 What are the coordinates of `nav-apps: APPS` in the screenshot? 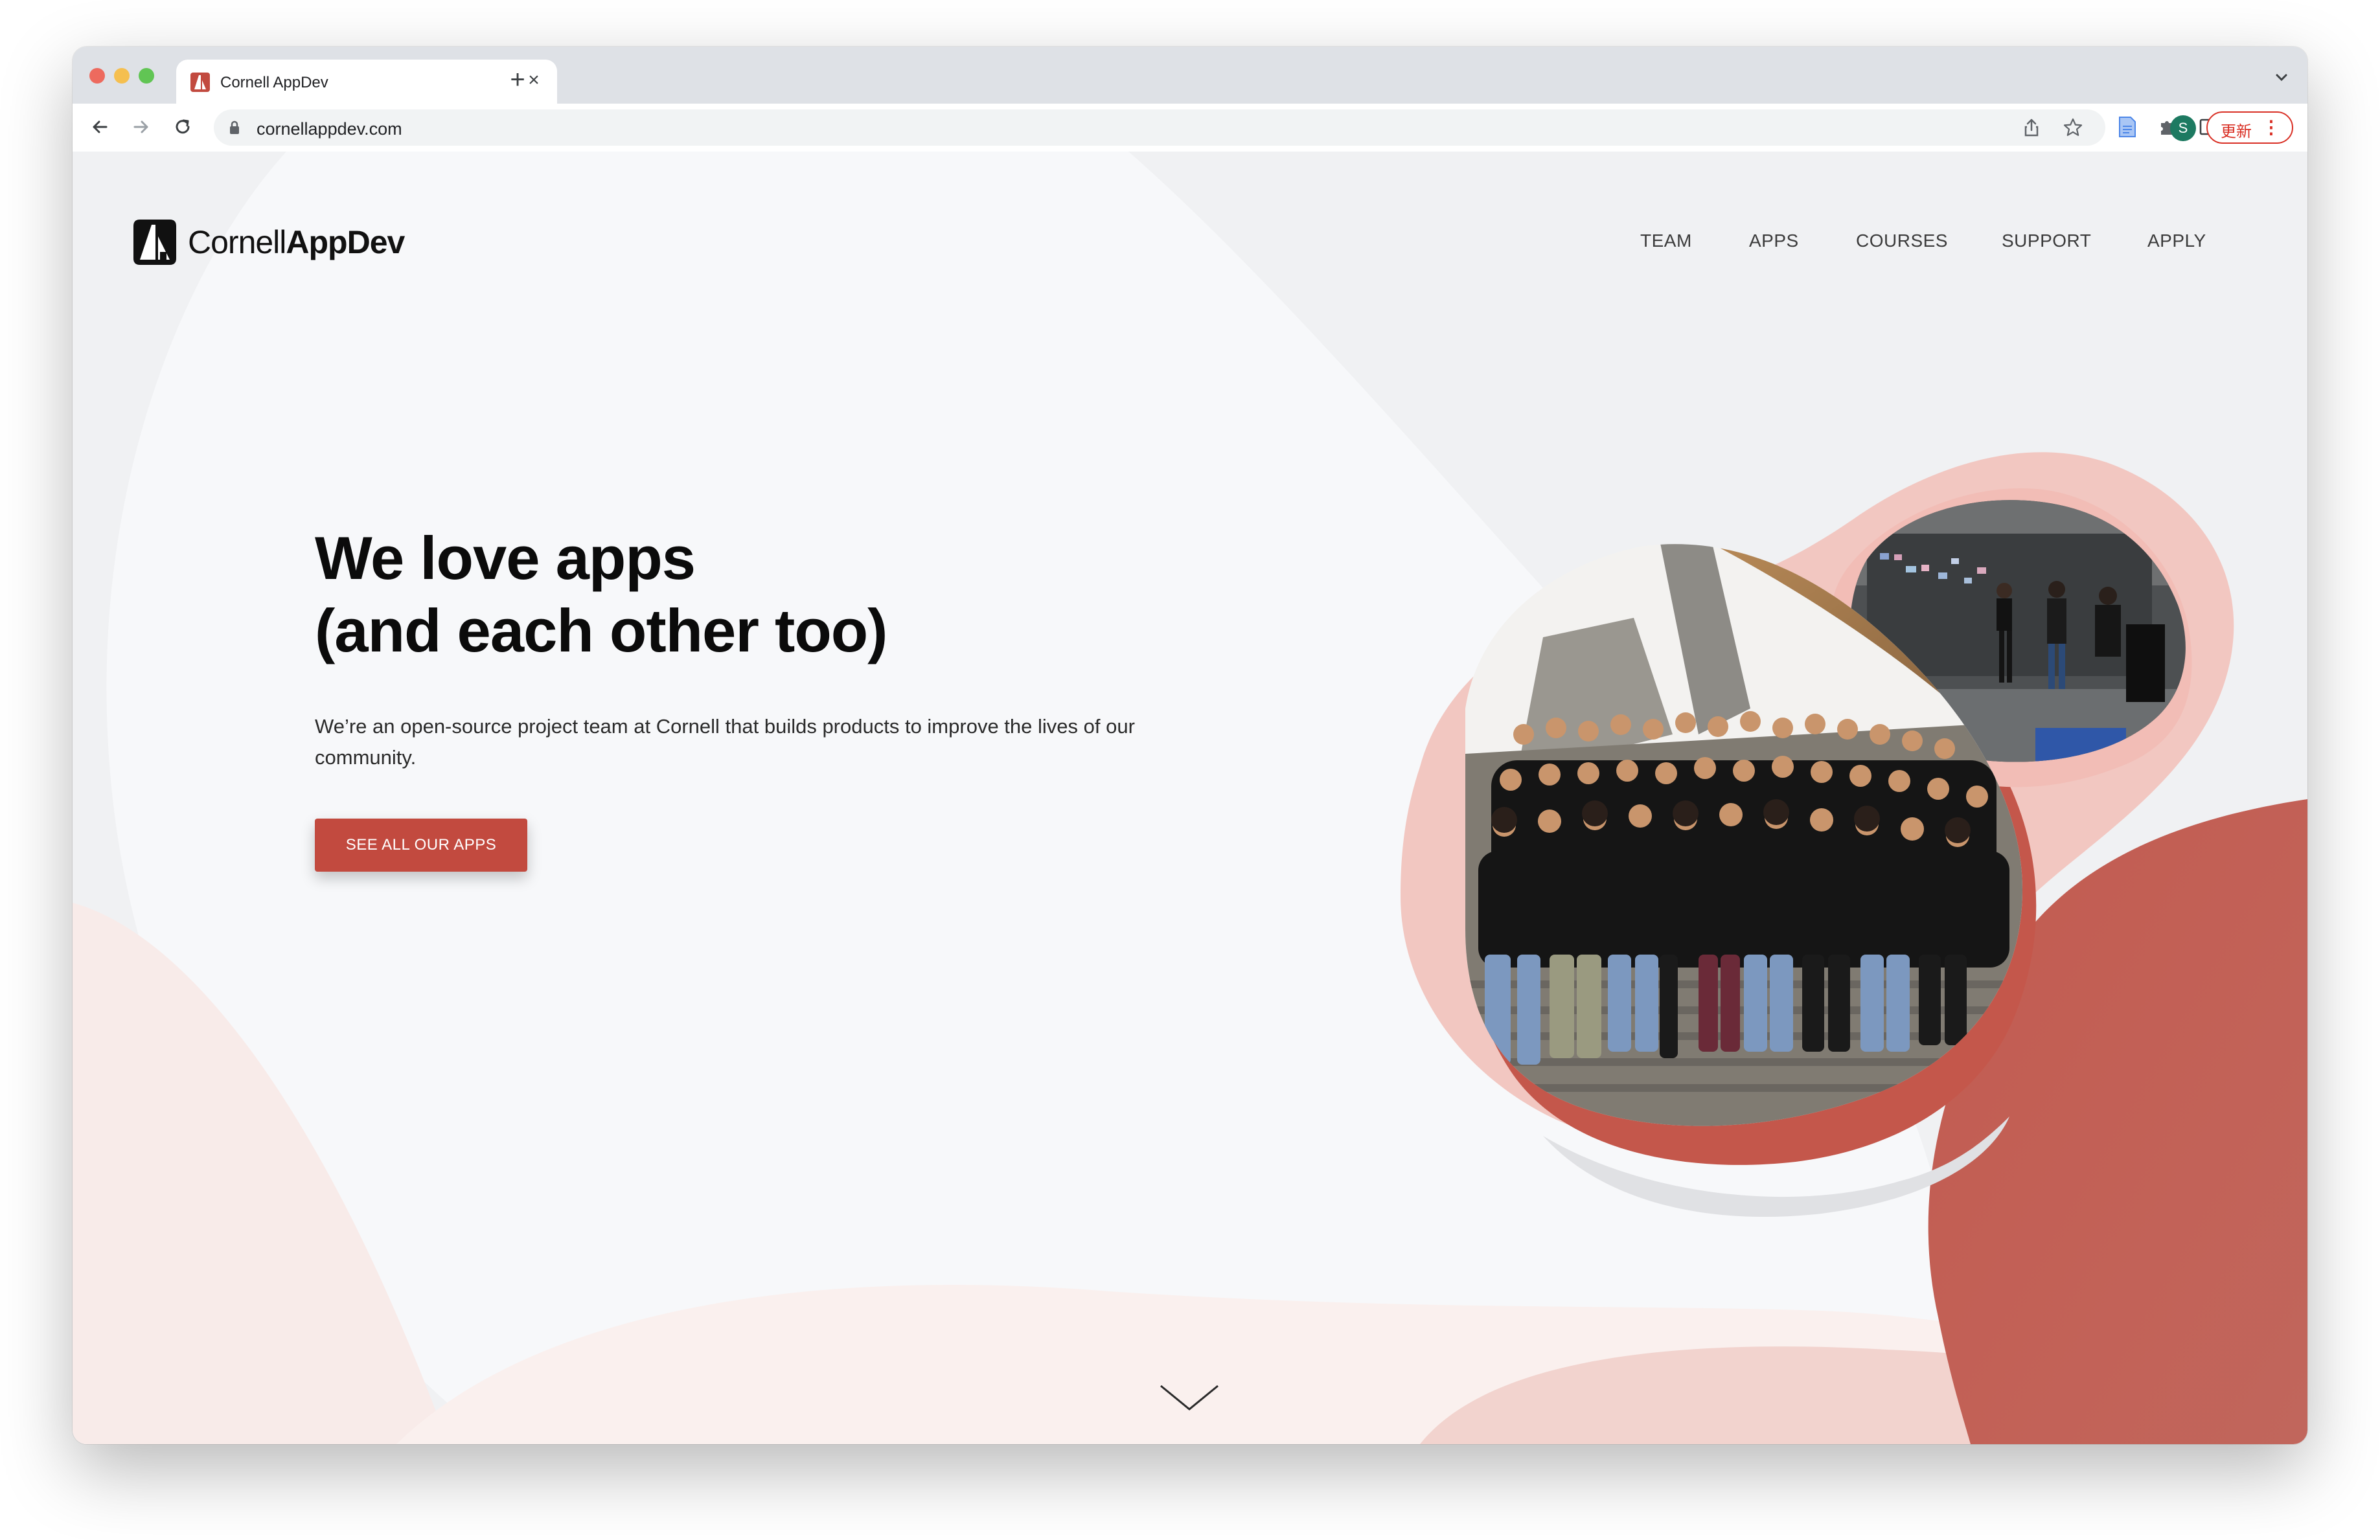 It's located at (1774, 241).